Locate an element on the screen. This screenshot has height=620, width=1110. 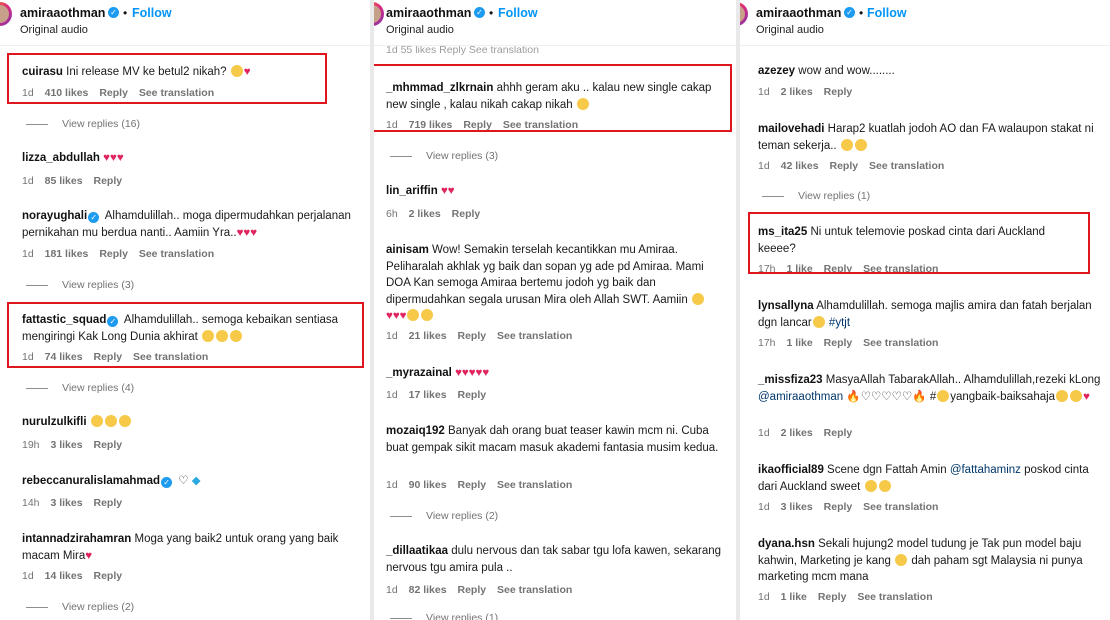
comment-username: lizza_abdullah is located at coordinates (61, 158).